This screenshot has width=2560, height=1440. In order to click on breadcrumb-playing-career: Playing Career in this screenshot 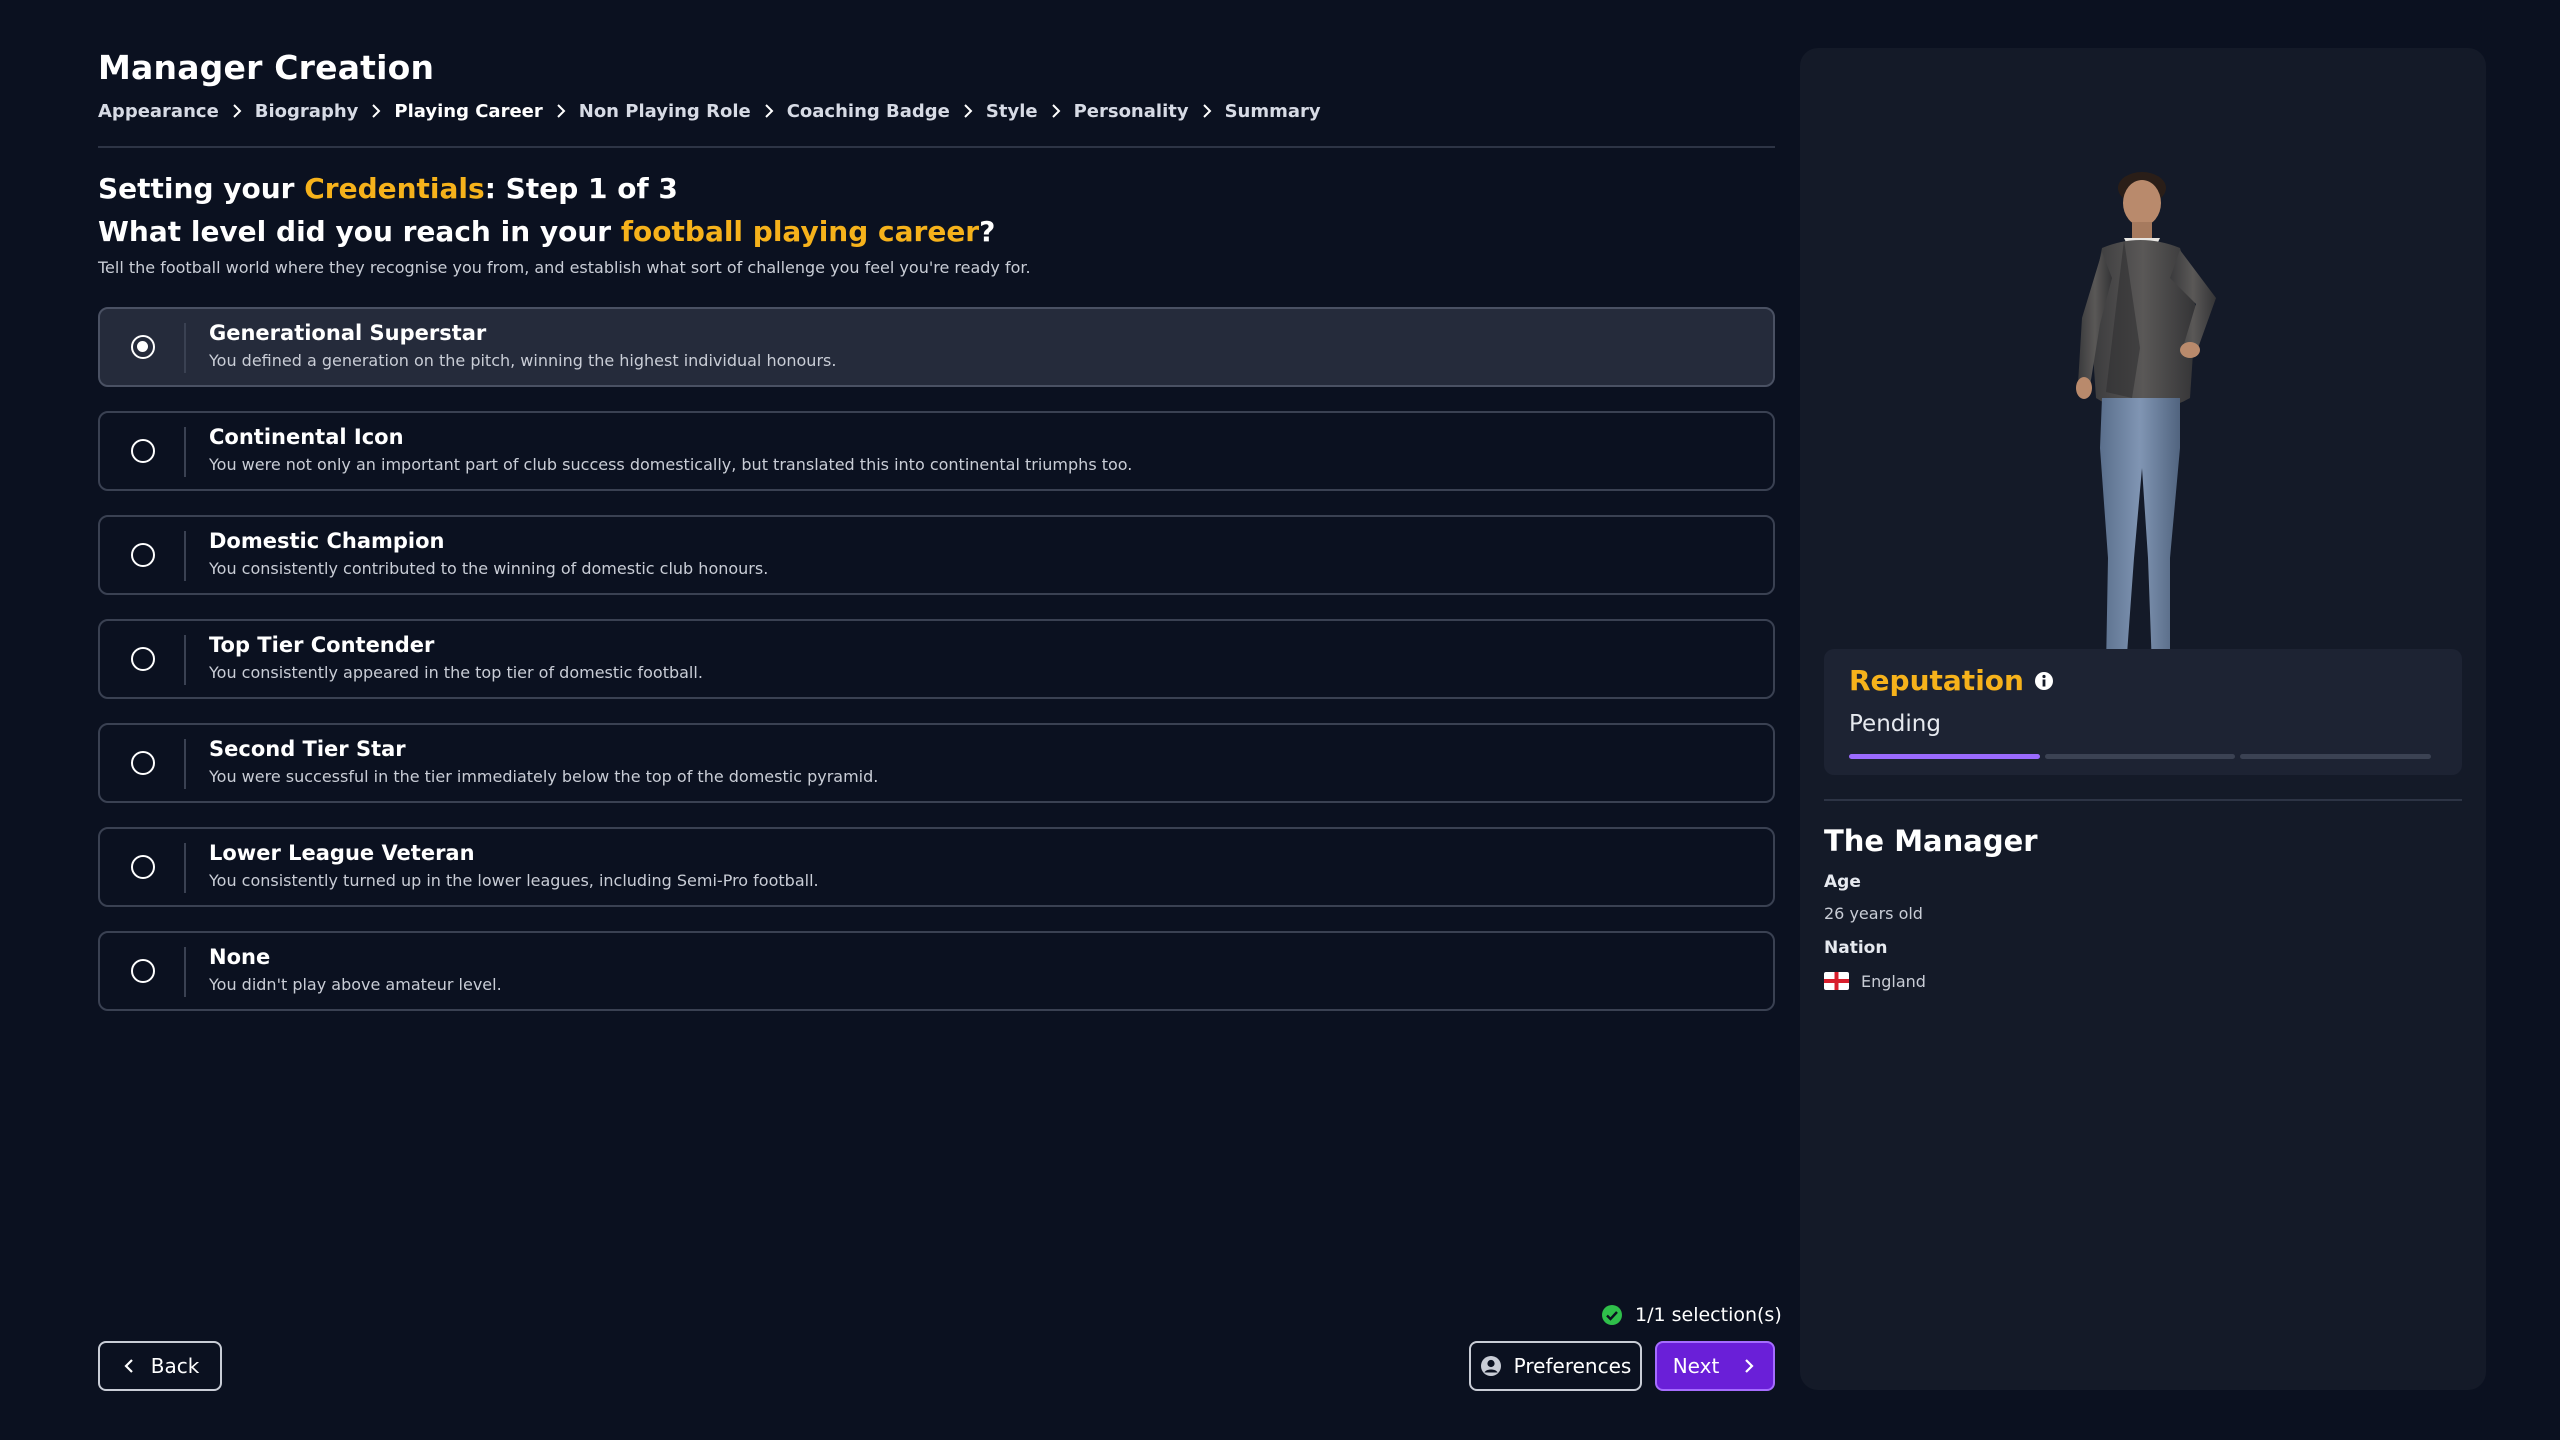, I will do `click(468, 111)`.